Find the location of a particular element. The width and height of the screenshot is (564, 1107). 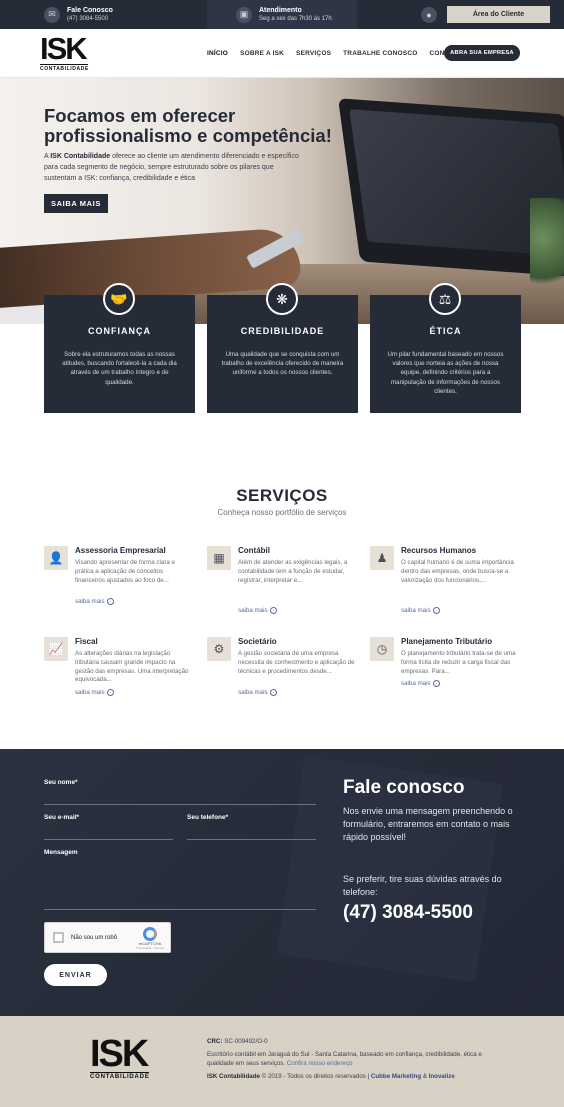

recaptcha-checkbox is located at coordinates (58, 937).